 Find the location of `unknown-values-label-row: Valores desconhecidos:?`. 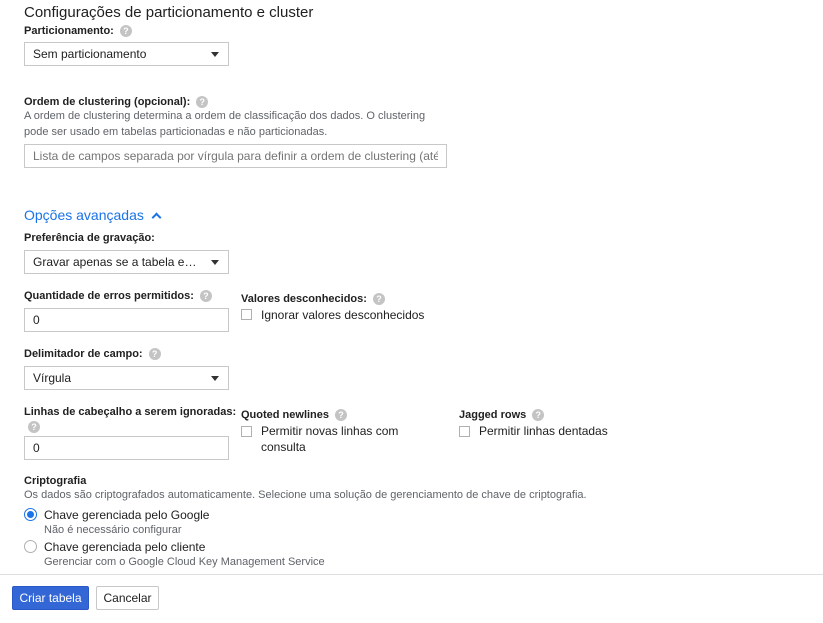

unknown-values-label-row: Valores desconhecidos:? is located at coordinates (313, 299).